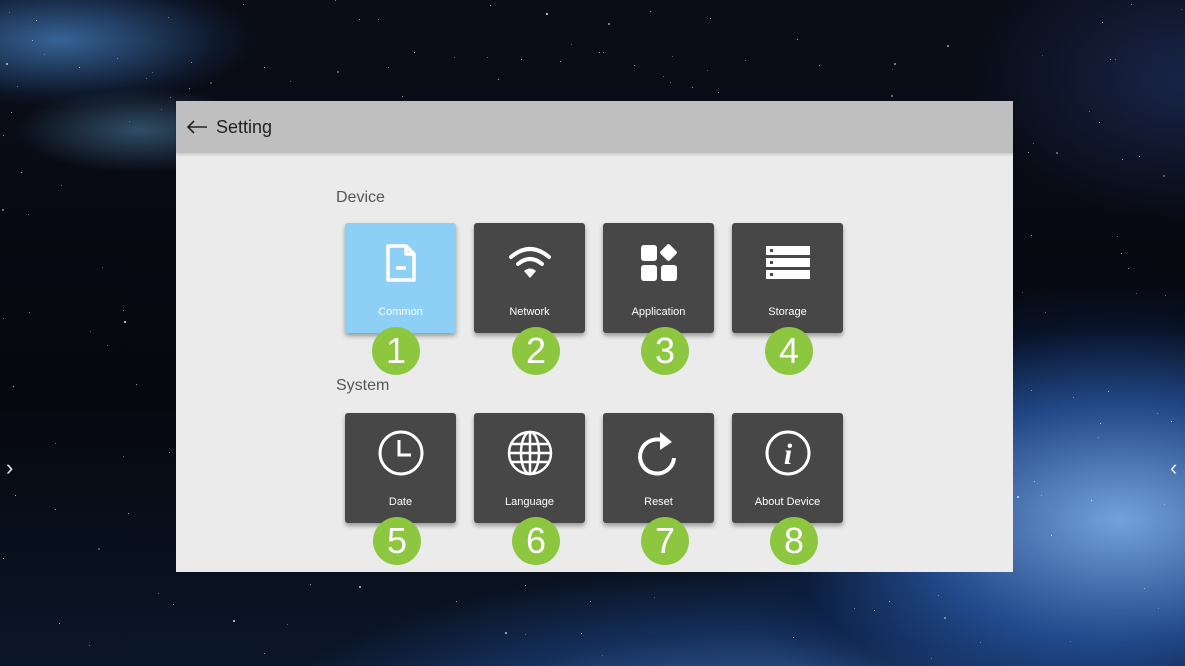 Image resolution: width=1185 pixels, height=666 pixels. I want to click on tile-common: Common, so click(400, 278).